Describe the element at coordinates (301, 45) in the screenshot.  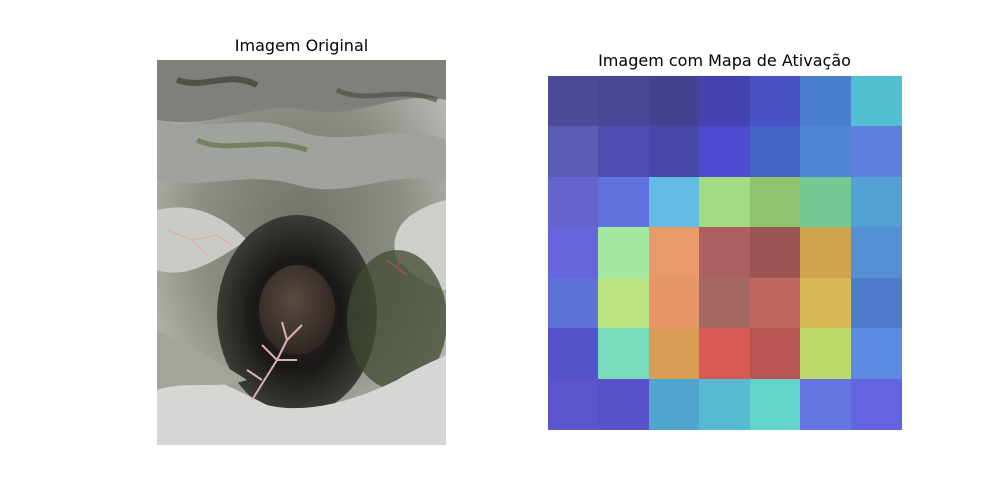
I see `original-image-title: Imagem Original` at that location.